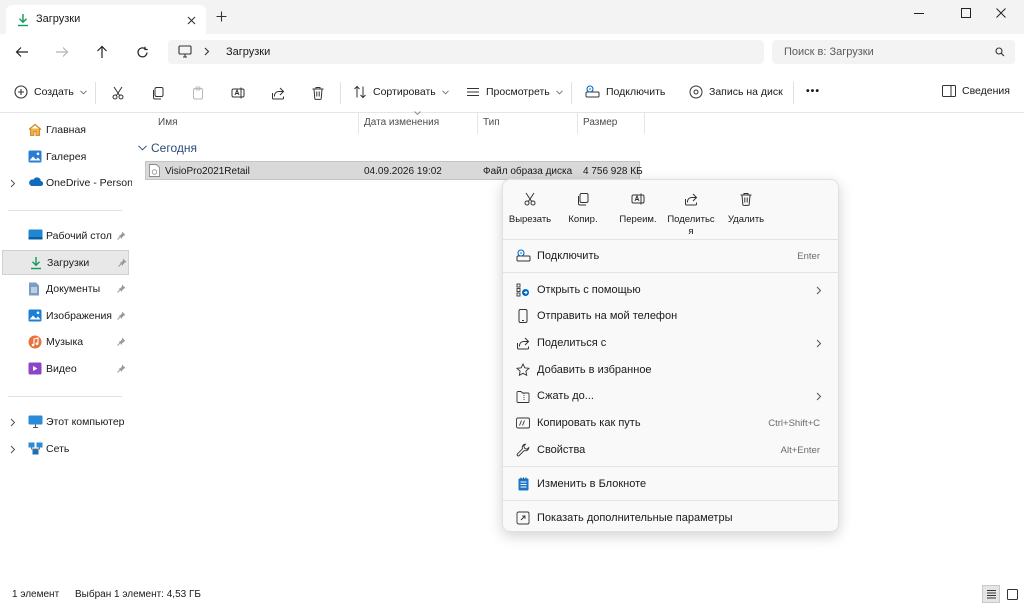  What do you see at coordinates (67, 183) in the screenshot?
I see `sidebar-item-onedrive: OneDrive - Persona` at bounding box center [67, 183].